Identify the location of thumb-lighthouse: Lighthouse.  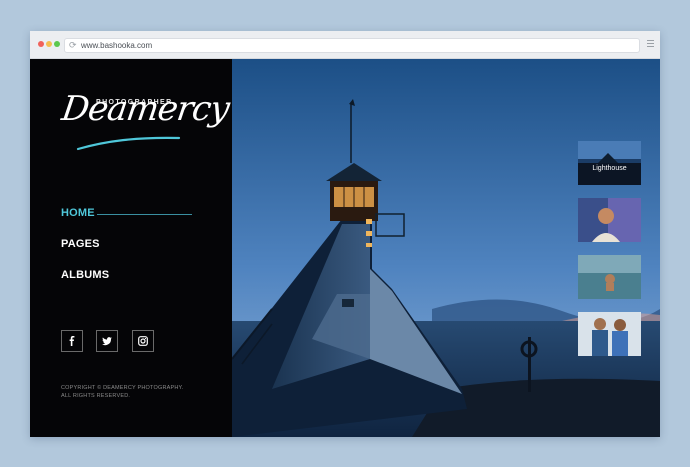
(609, 163).